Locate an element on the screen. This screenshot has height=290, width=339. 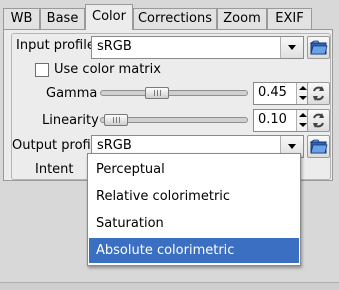
use-color-matrix-label: Use color matrix is located at coordinates (107, 69).